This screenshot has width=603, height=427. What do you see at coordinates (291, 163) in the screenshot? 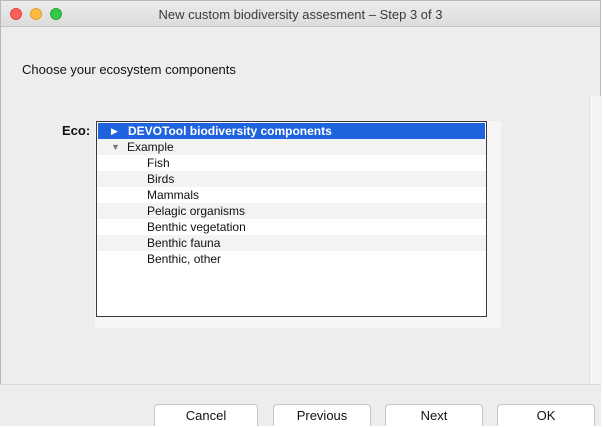
I see `tree-item-row: Fish` at bounding box center [291, 163].